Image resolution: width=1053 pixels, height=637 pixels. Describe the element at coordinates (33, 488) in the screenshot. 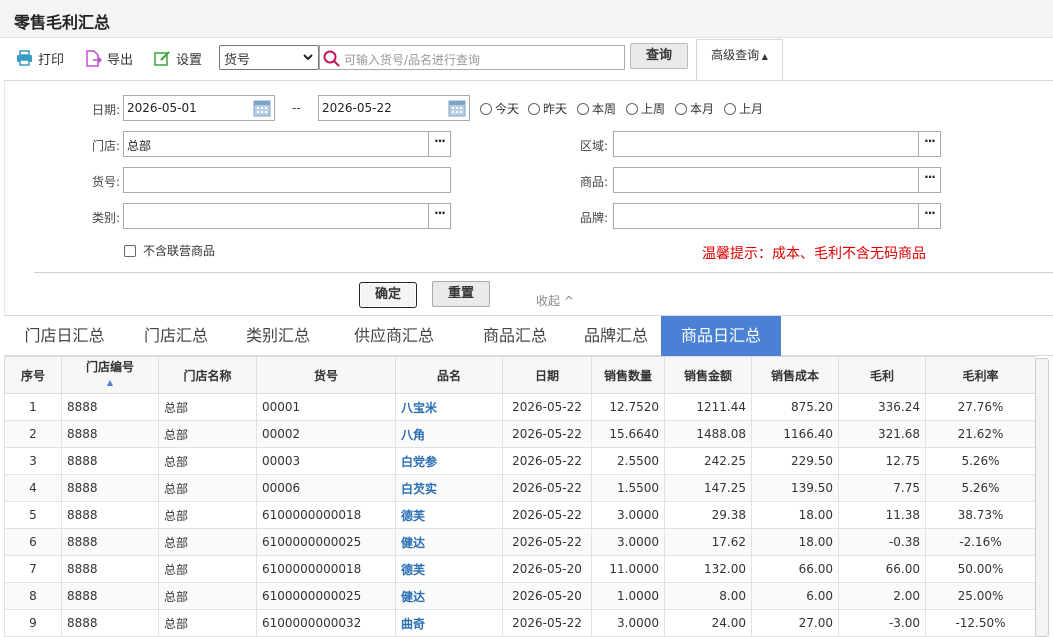

I see `table-cell: 4` at that location.